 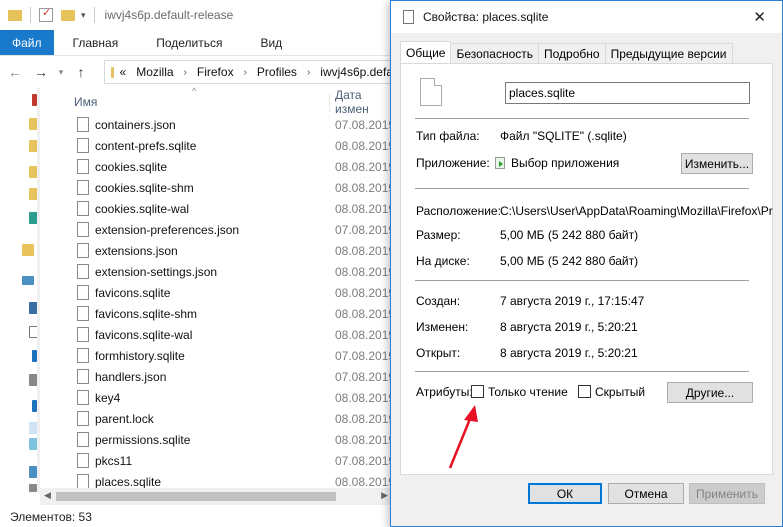 What do you see at coordinates (96, 42) in the screenshot?
I see `ribbon-tab-home: Главная` at bounding box center [96, 42].